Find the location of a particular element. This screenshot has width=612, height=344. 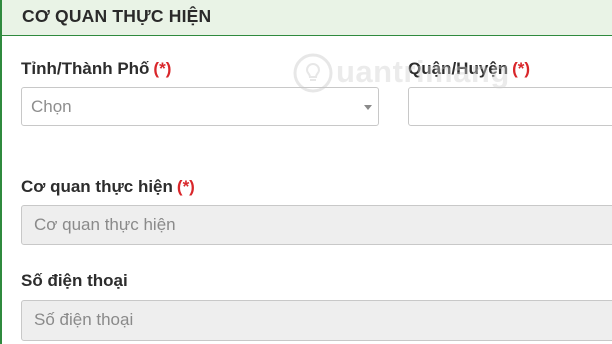

phone-input-placeholder: Số điện thoại is located at coordinates (84, 319).